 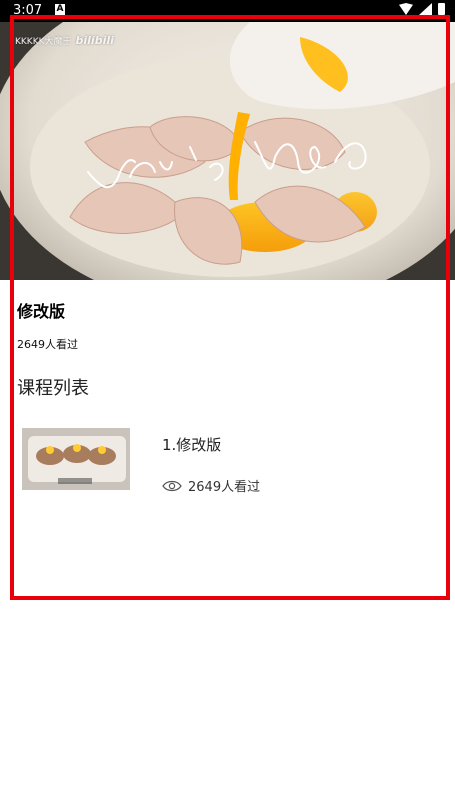 What do you see at coordinates (425, 9) in the screenshot?
I see `signal-icon` at bounding box center [425, 9].